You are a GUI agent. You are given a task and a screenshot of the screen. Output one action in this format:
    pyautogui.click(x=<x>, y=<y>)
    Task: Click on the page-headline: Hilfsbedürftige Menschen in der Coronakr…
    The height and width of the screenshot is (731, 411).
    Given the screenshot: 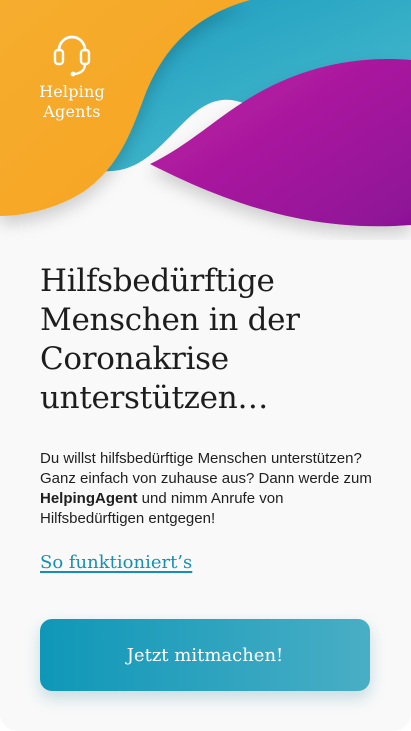 What is the action you would take?
    pyautogui.click(x=170, y=339)
    